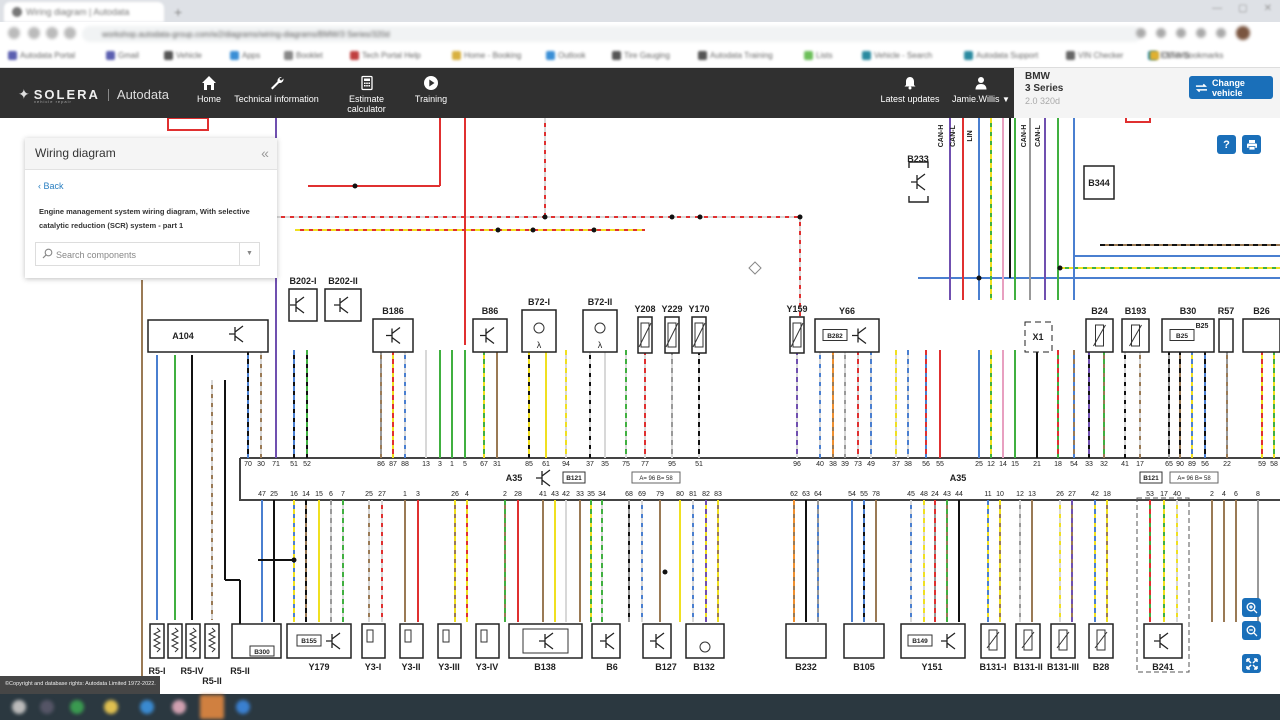 The width and height of the screenshot is (1280, 720). What do you see at coordinates (41, 55) in the screenshot?
I see `bookmark-item: Autodata Portal` at bounding box center [41, 55].